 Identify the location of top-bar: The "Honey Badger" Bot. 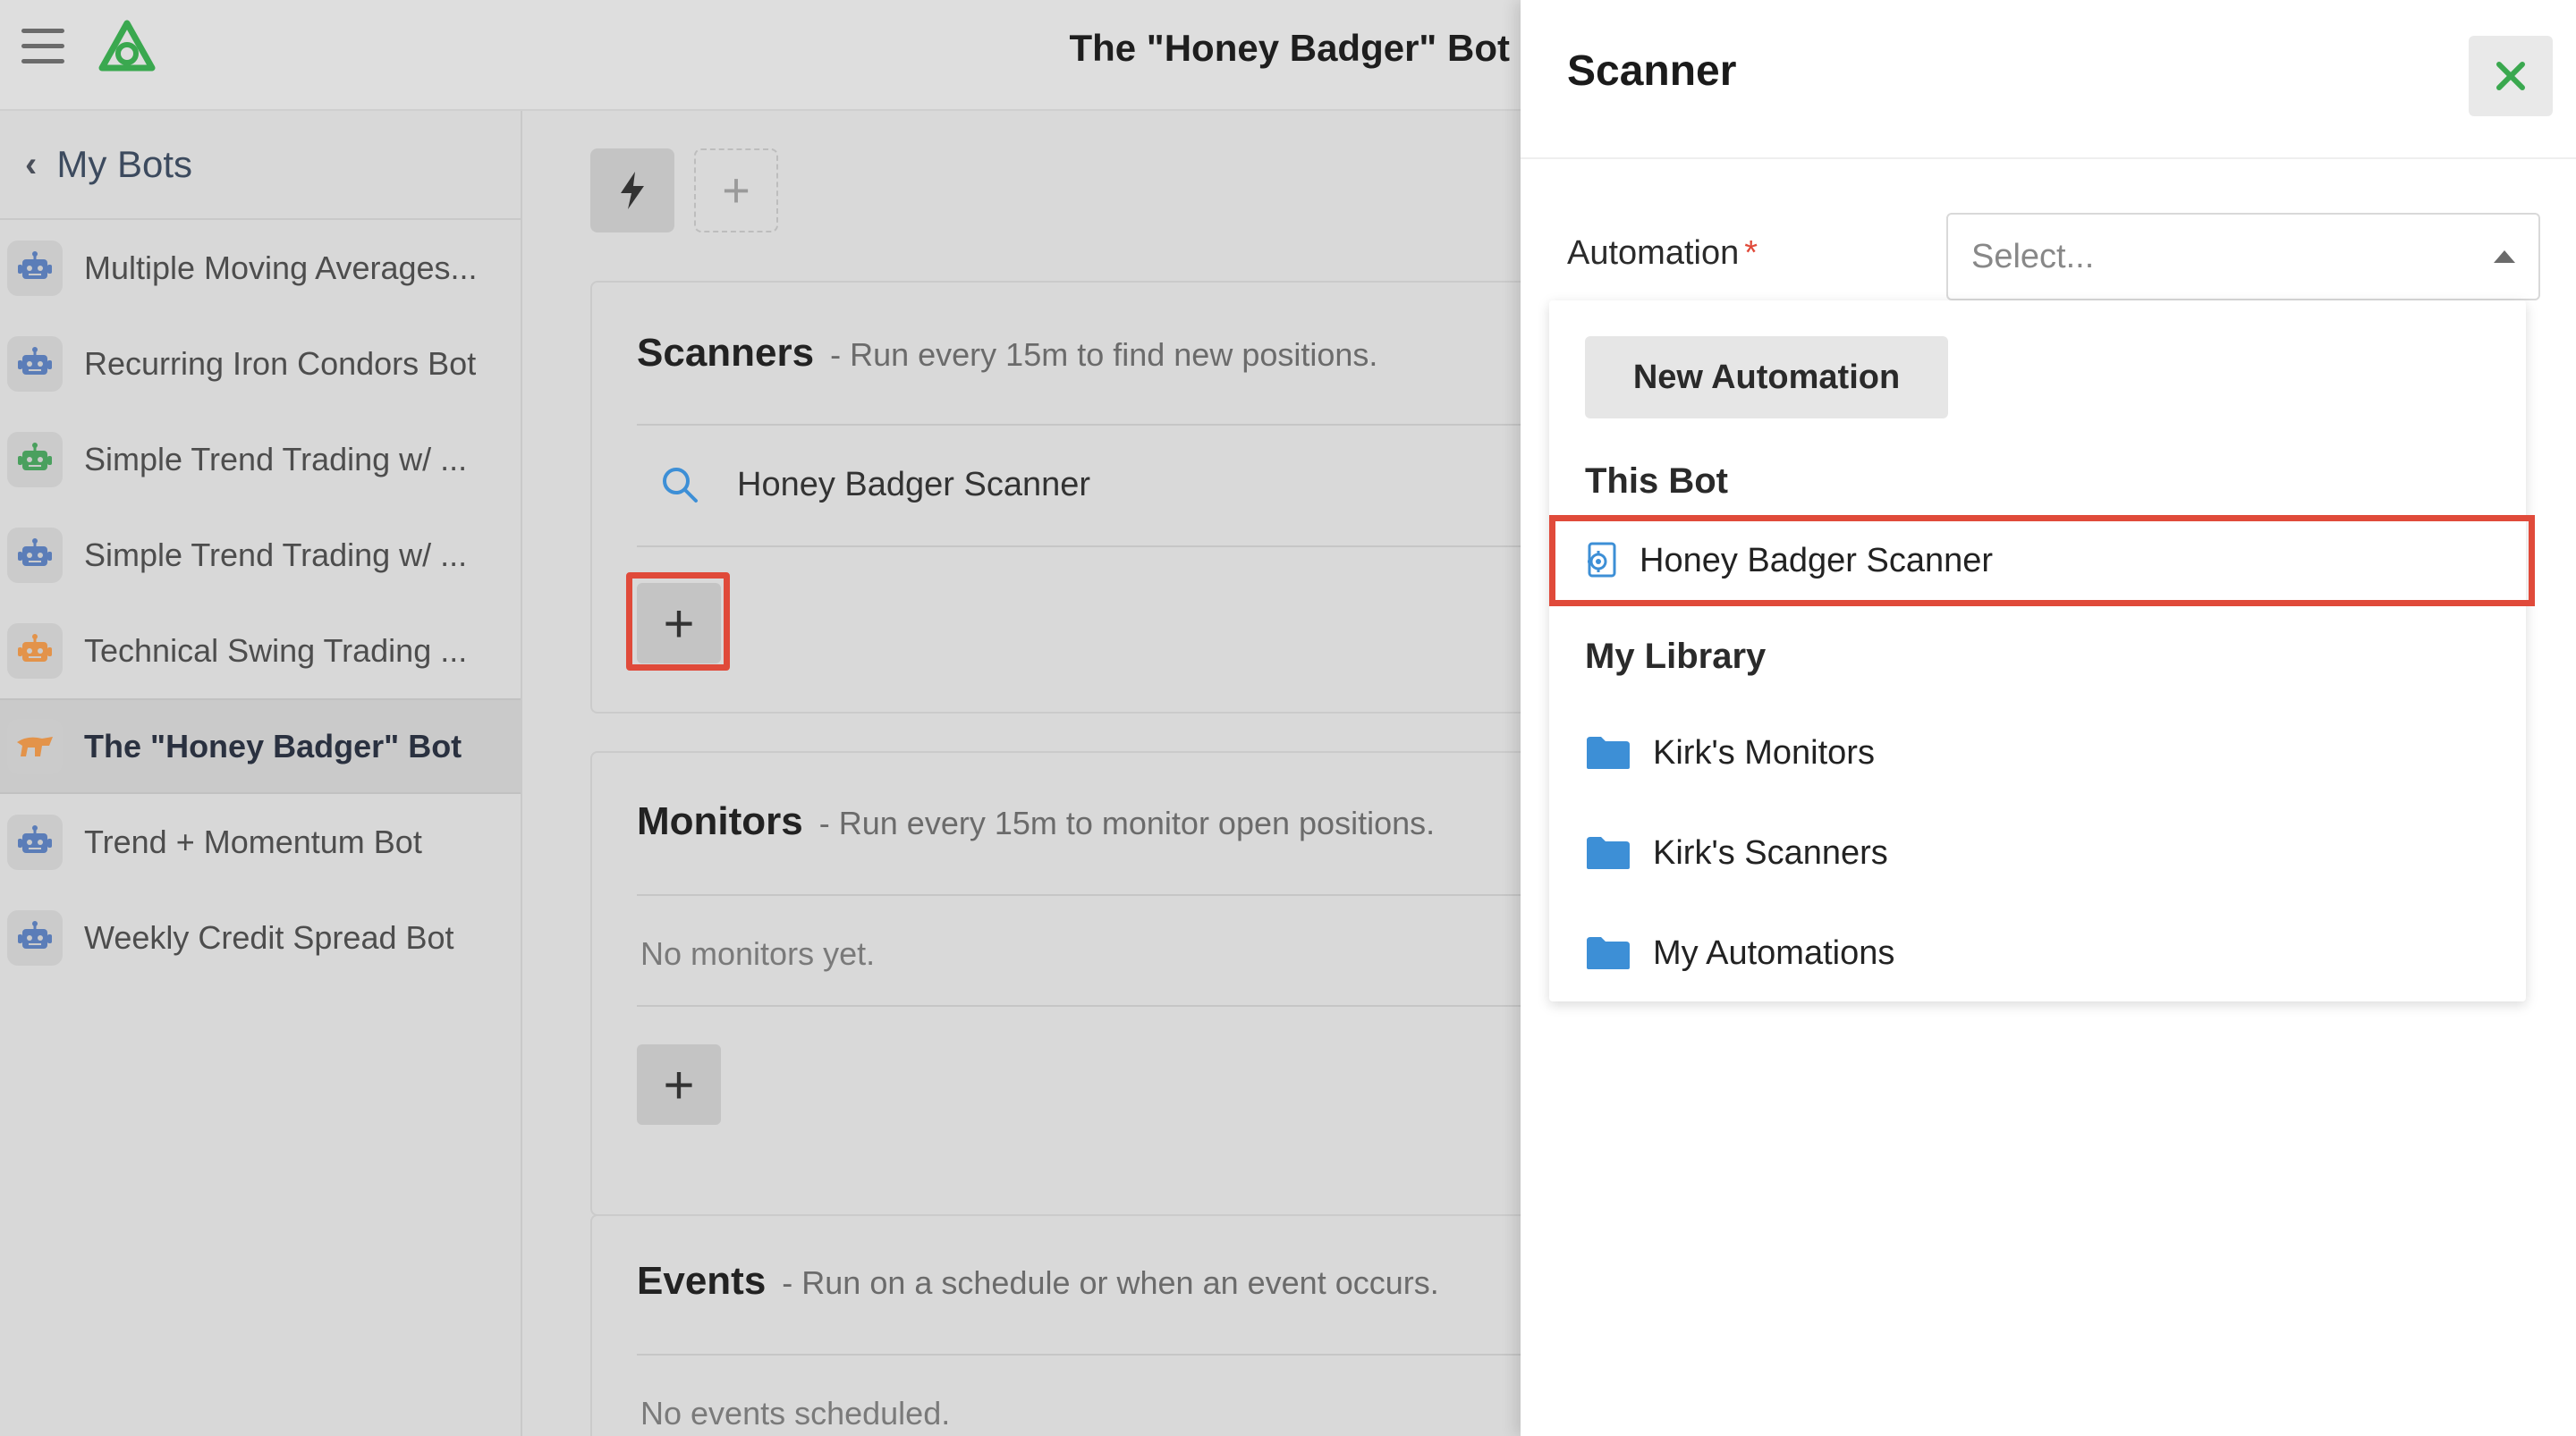
(760, 55).